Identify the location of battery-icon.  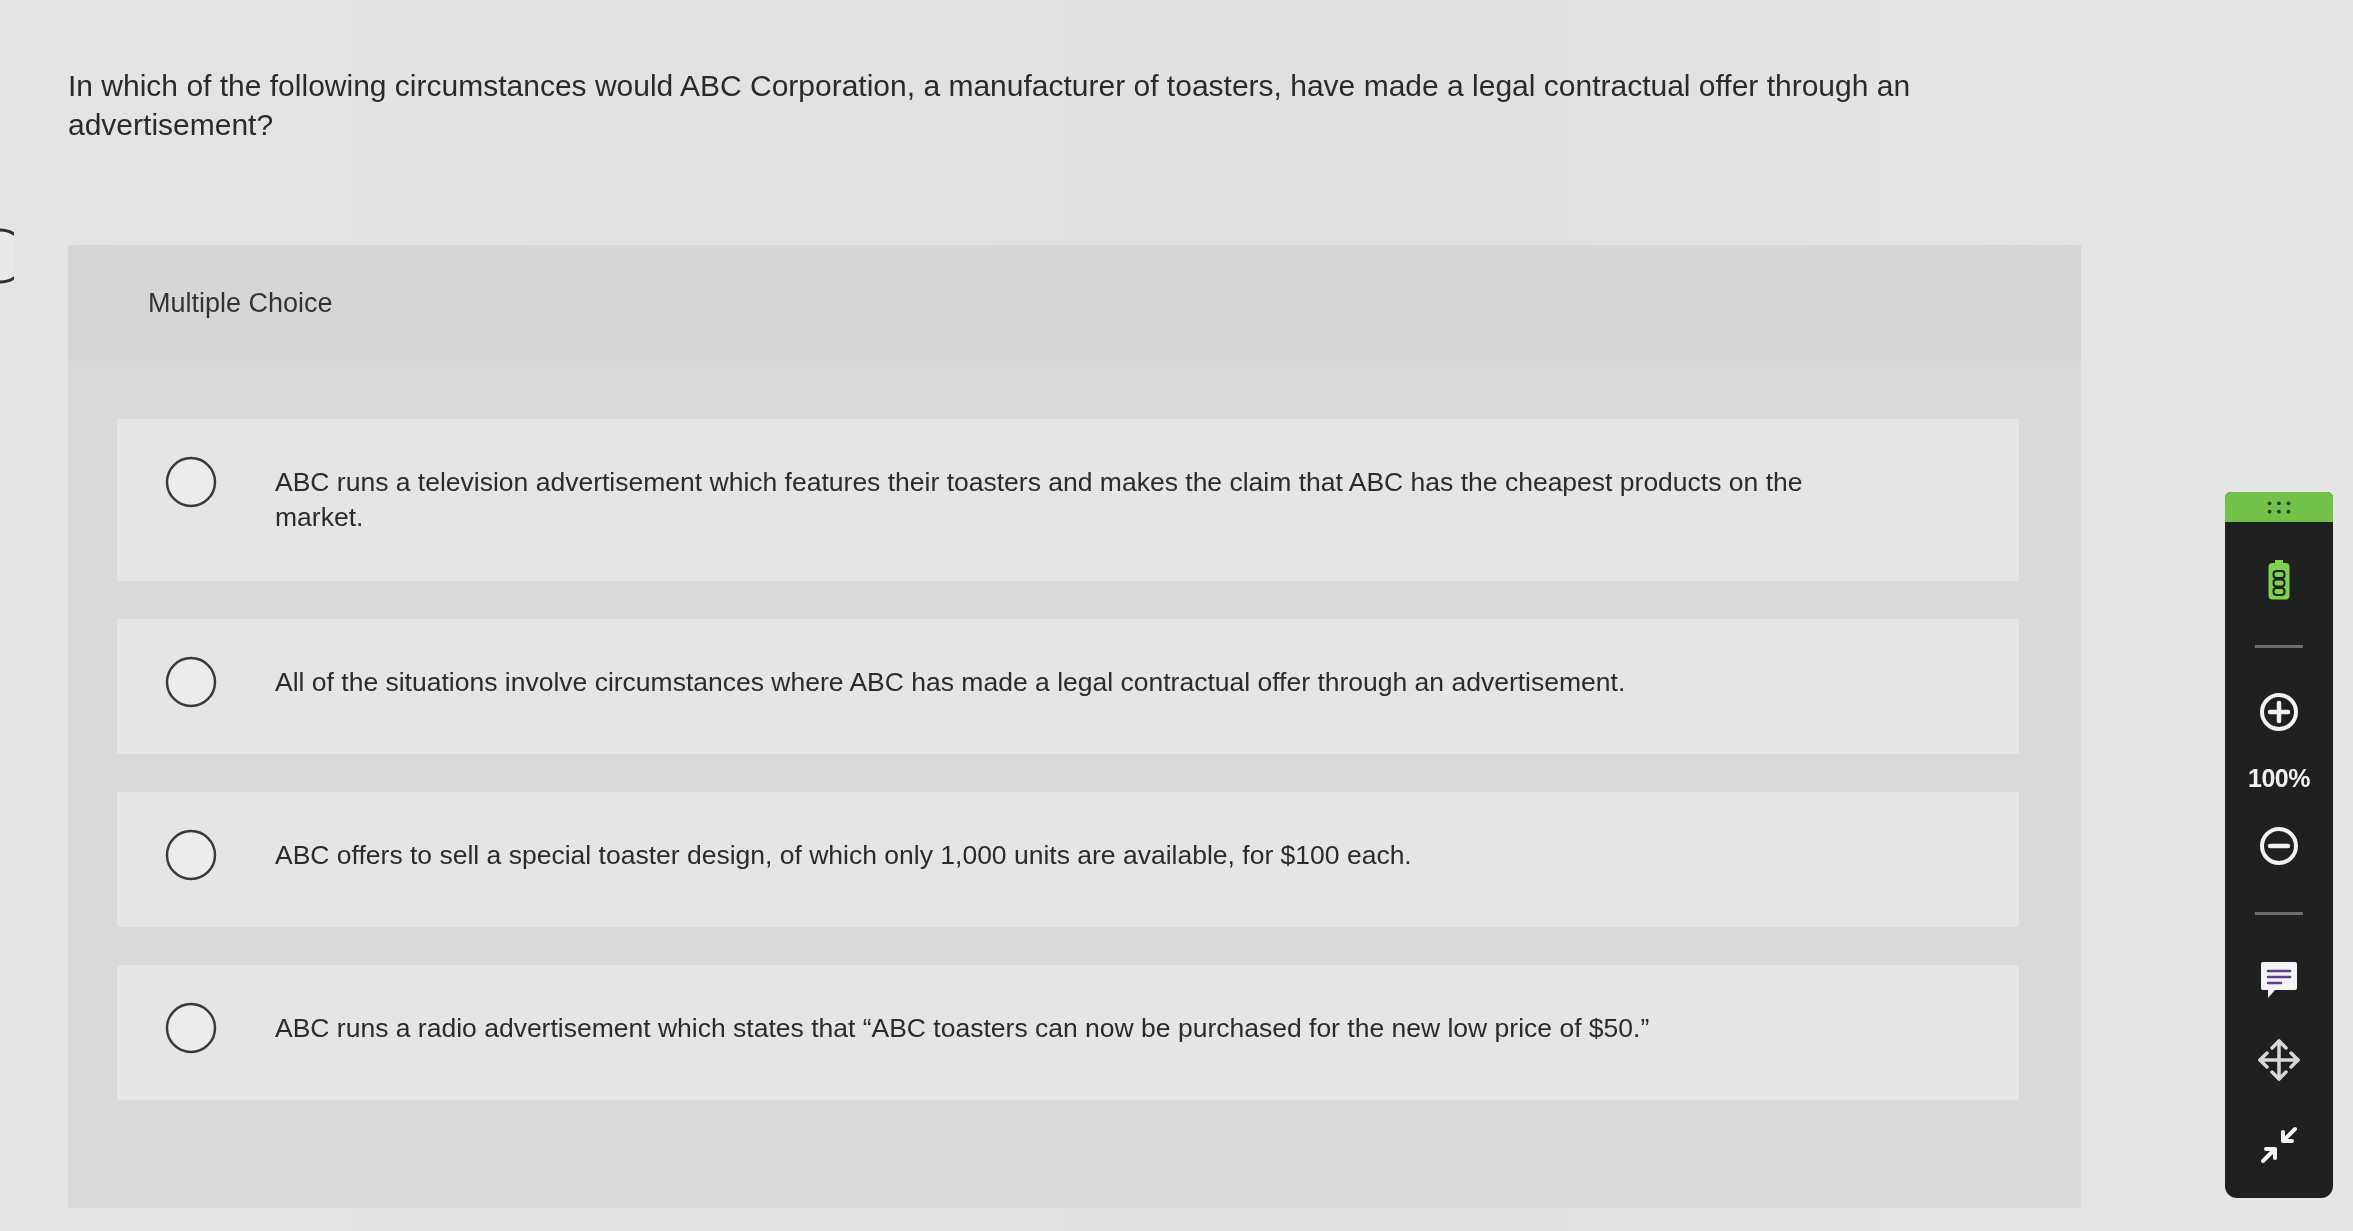
(2279, 580).